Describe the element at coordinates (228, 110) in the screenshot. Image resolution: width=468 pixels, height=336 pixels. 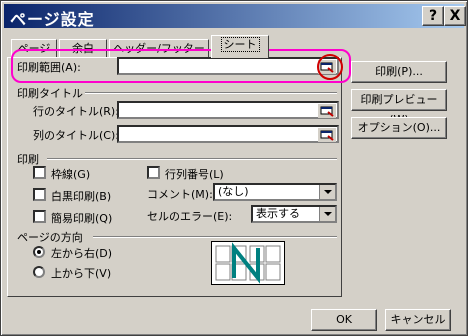
I see `row-title-input` at that location.